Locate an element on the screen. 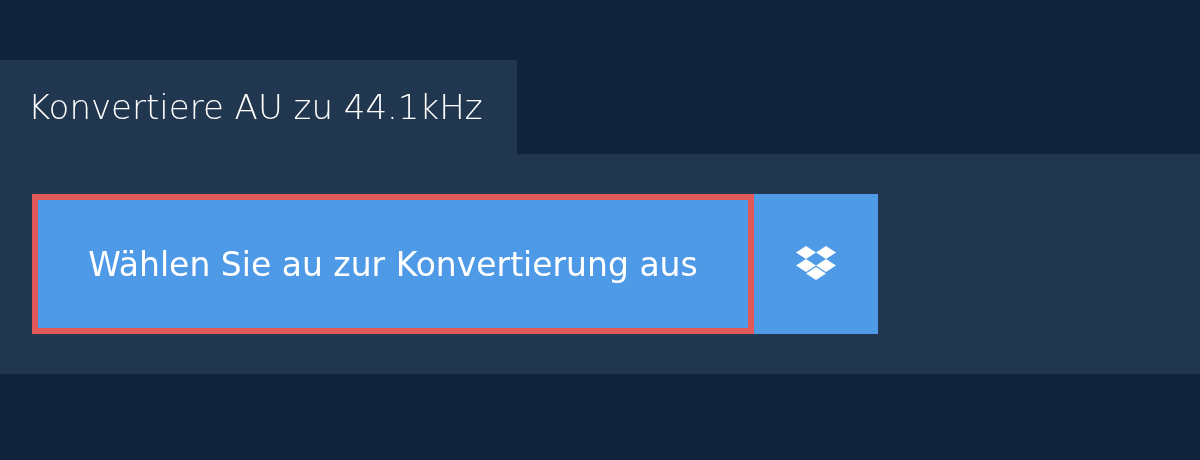 Image resolution: width=1200 pixels, height=460 pixels. page-title: Konvertiere AU zu 44.1kHz is located at coordinates (258, 107).